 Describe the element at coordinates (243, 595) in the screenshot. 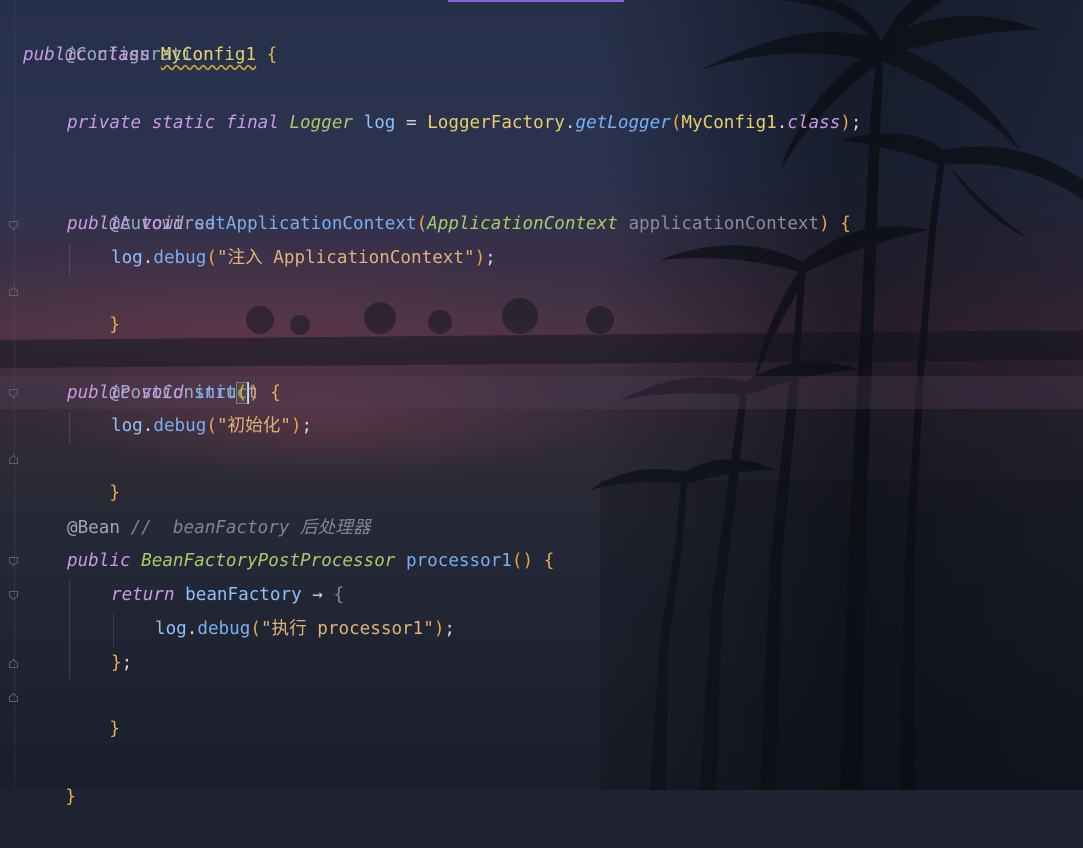

I see `lambda-parameter: beanFactory` at that location.